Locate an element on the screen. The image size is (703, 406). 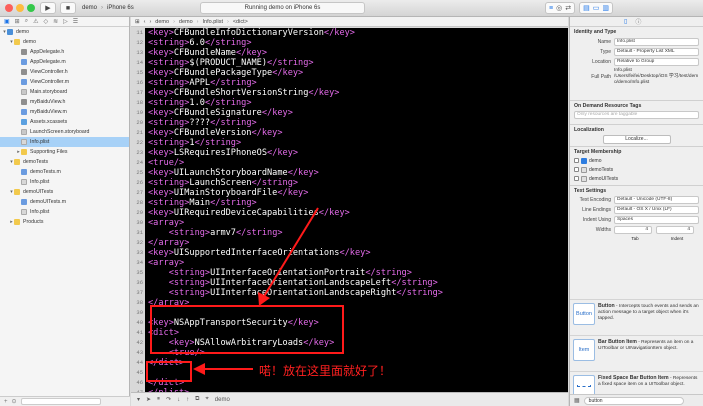
hide-debug-area-icon: ▾ is located at coordinates (138, 399).